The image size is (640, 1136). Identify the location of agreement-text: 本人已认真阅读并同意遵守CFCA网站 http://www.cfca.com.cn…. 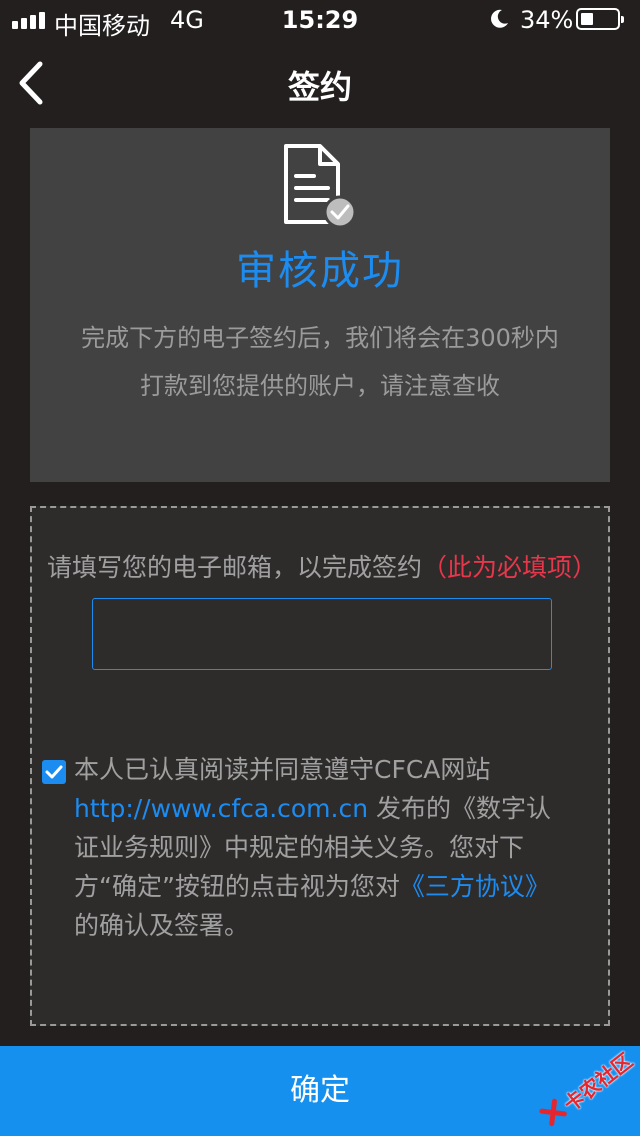
(319, 847).